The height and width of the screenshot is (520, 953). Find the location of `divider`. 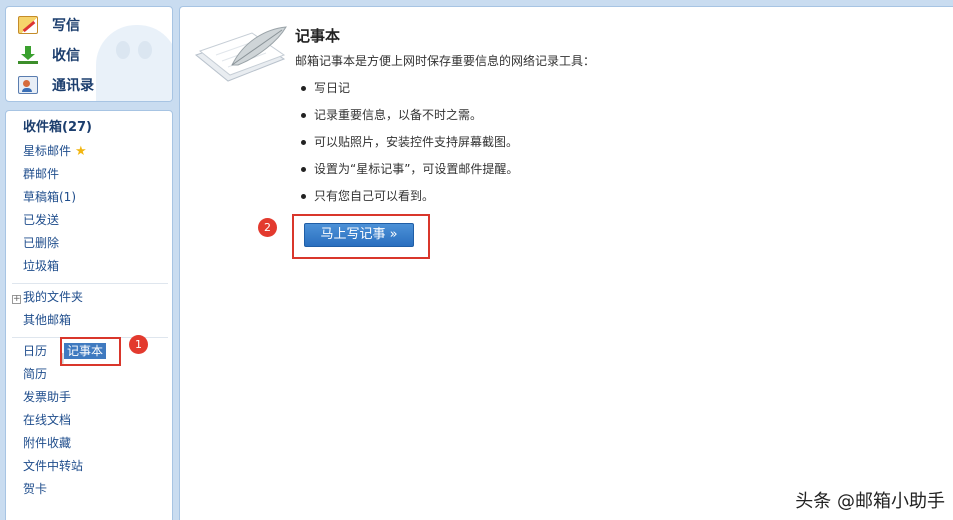

divider is located at coordinates (90, 283).